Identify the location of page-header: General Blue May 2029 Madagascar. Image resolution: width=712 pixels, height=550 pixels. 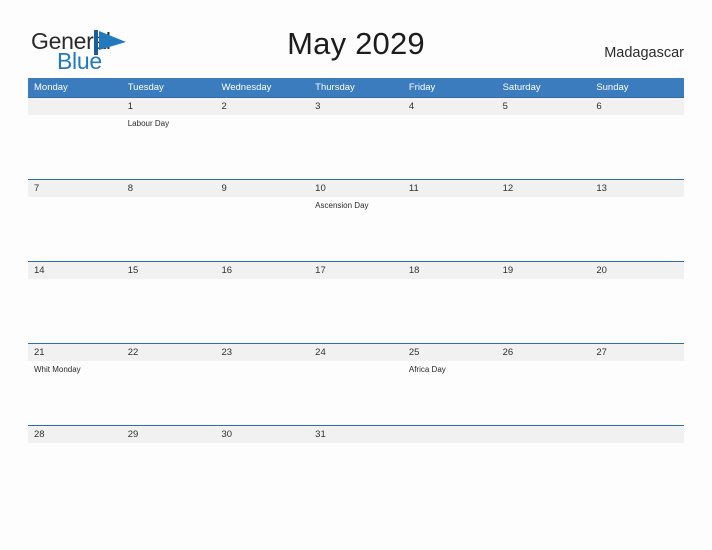
(356, 37).